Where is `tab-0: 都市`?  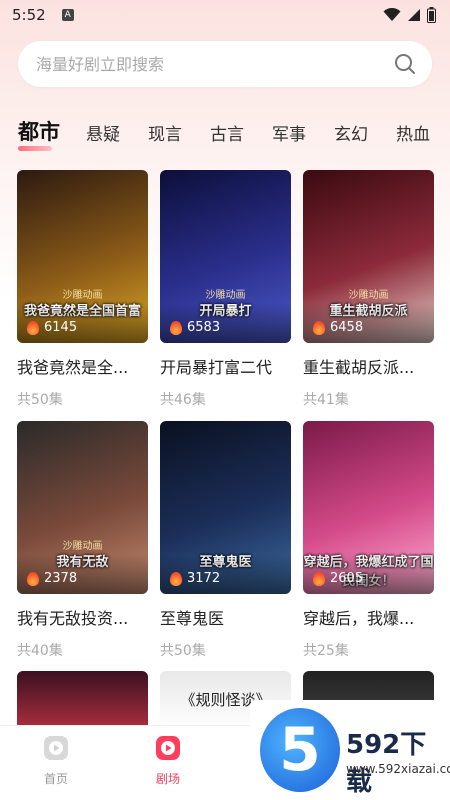
tab-0: 都市 is located at coordinates (39, 133).